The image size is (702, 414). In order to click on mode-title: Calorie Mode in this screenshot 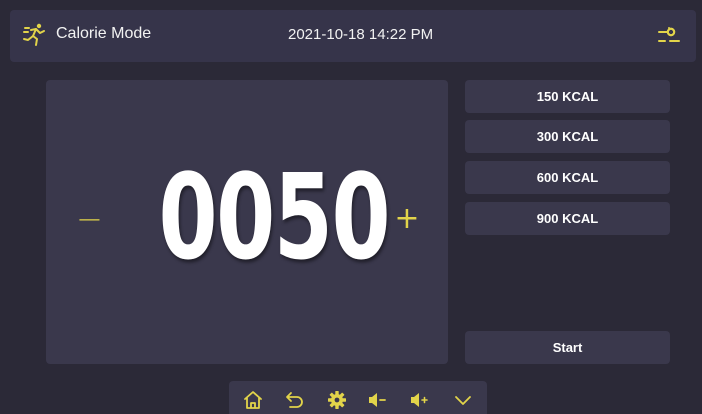, I will do `click(104, 33)`.